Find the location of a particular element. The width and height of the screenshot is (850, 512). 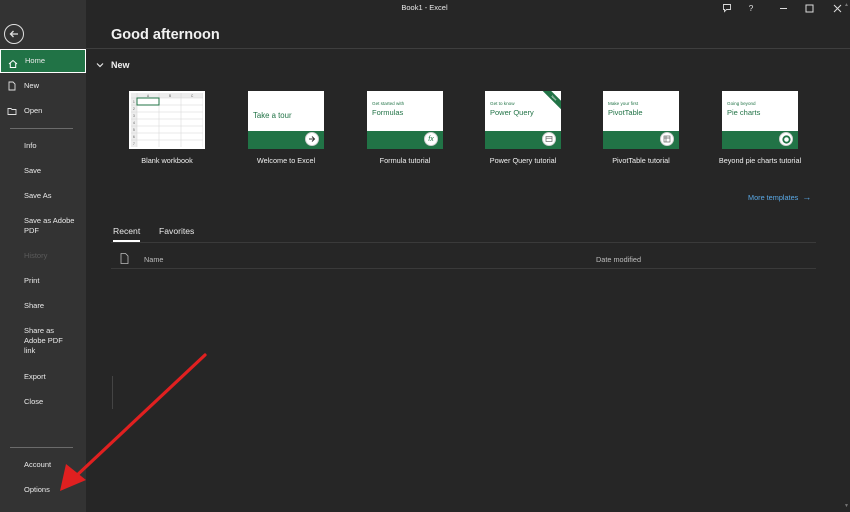

thumbnail-subtext: Make your first is located at coordinates (623, 103).